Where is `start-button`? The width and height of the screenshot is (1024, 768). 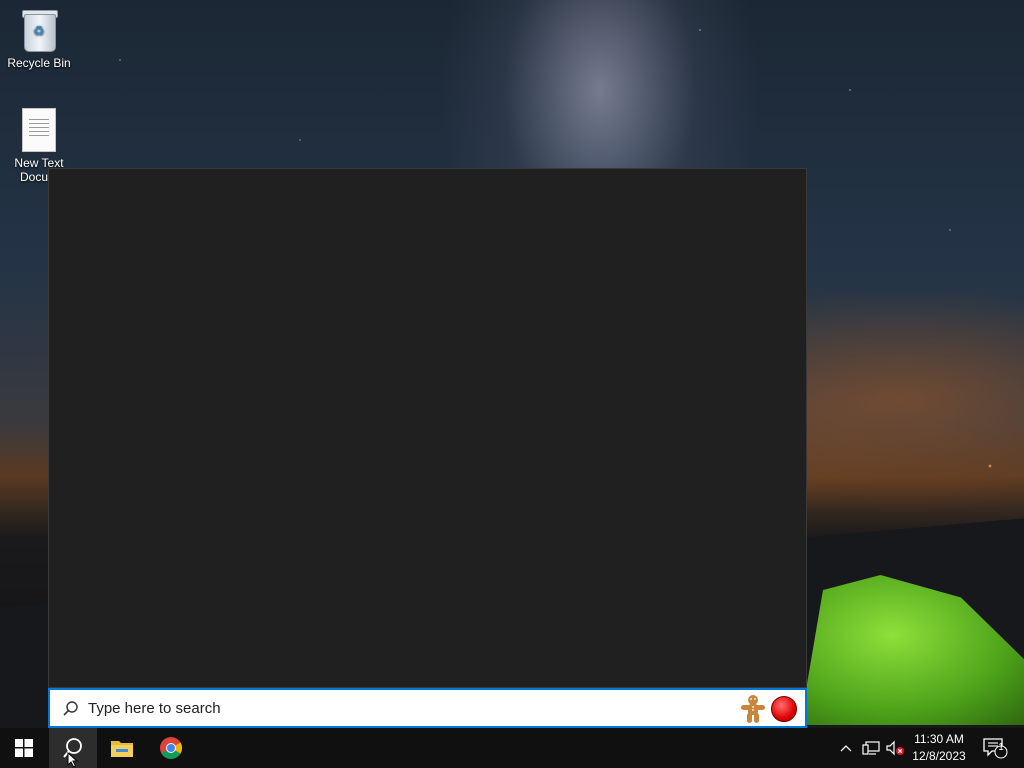
start-button is located at coordinates (24, 748).